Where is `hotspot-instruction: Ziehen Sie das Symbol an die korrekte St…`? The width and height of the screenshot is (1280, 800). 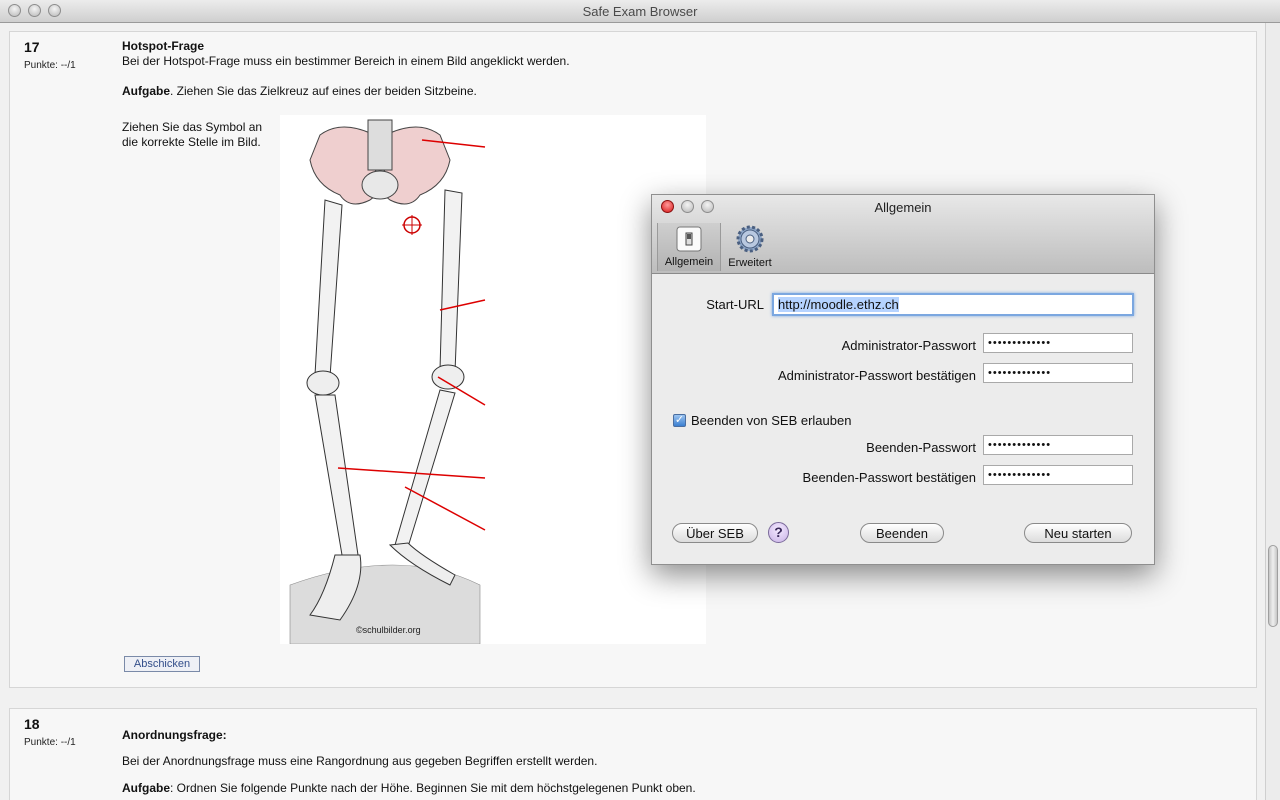
hotspot-instruction: Ziehen Sie das Symbol an die korrekte St… is located at coordinates (192, 135).